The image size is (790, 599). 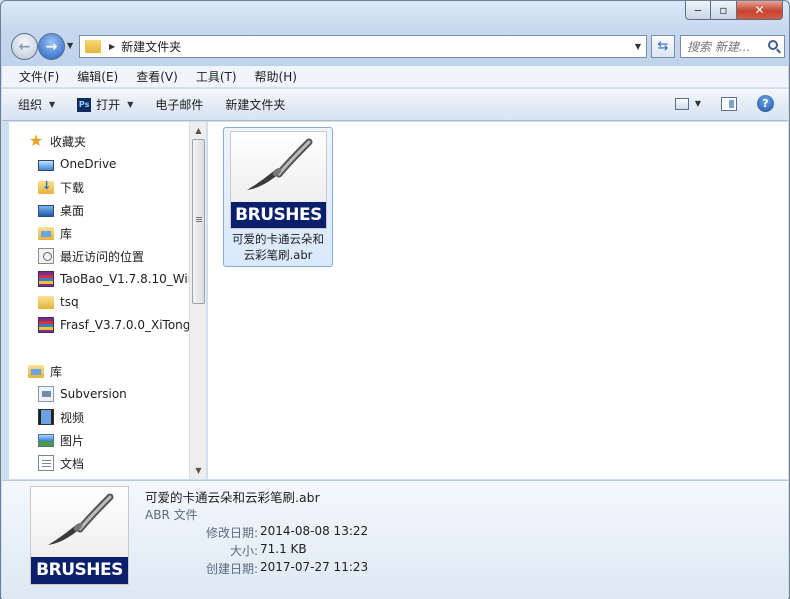 I want to click on forward-arrow-icon: →, so click(x=51, y=46).